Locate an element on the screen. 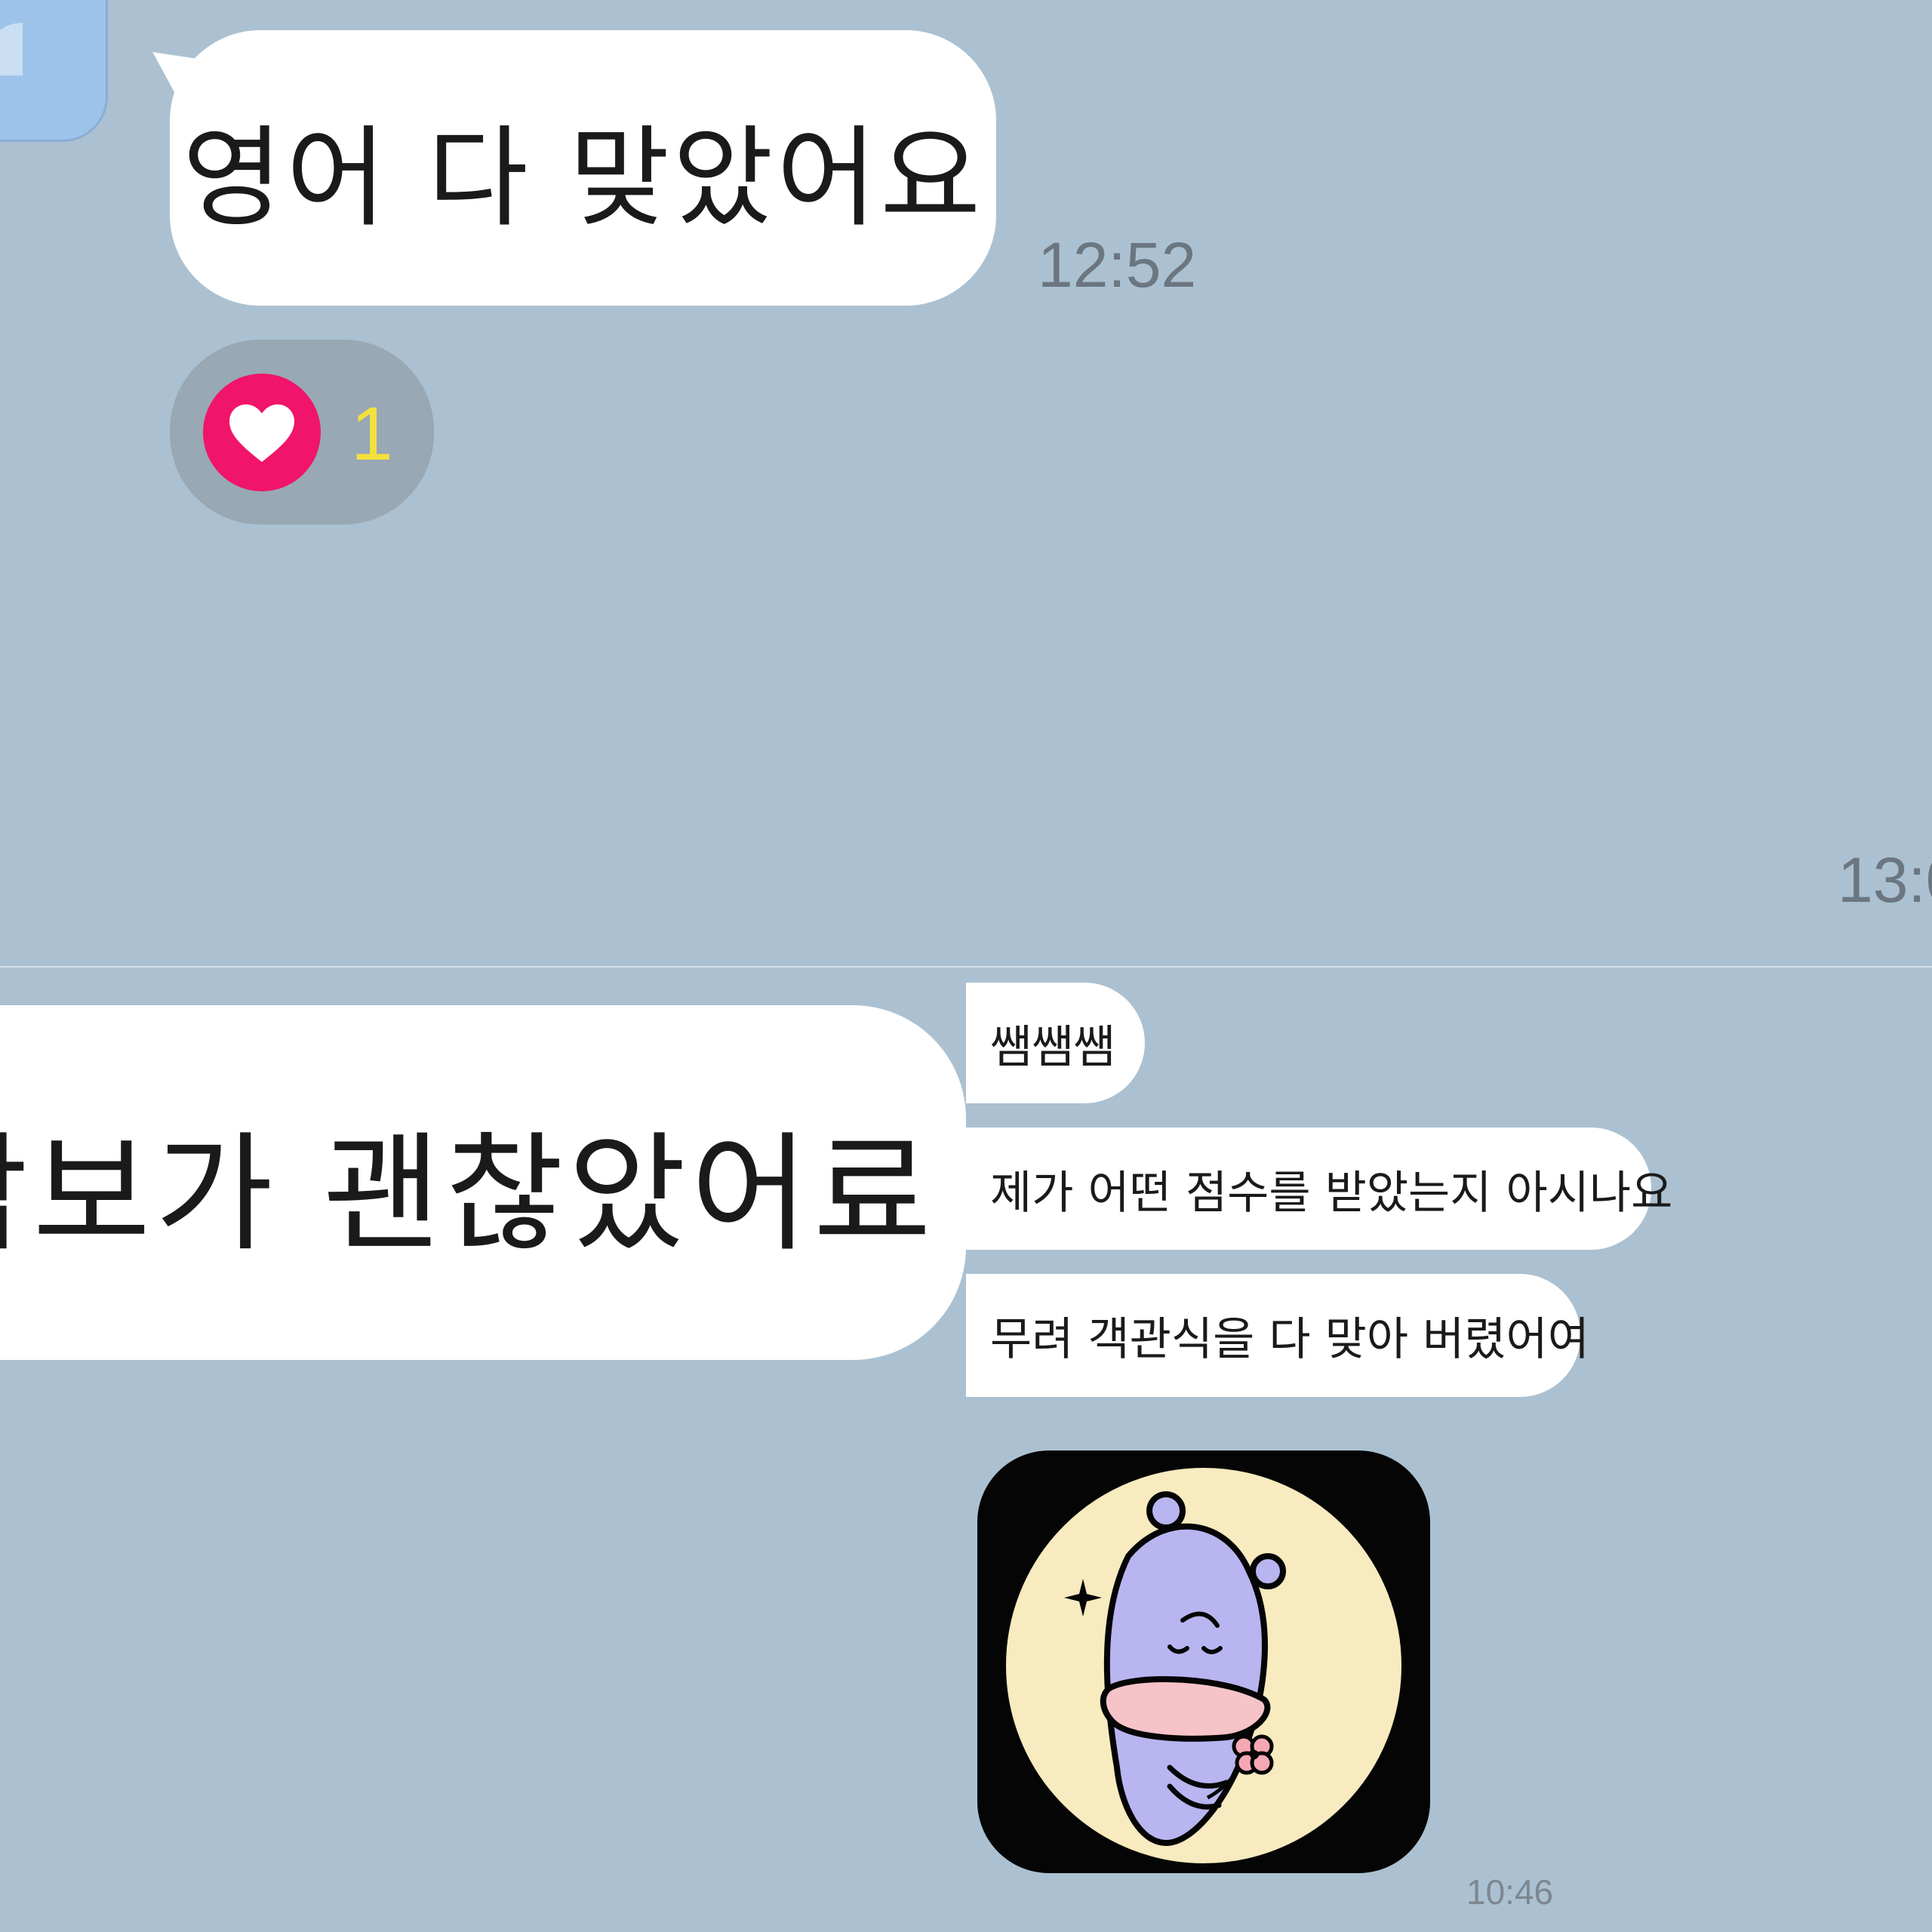 The width and height of the screenshot is (1932, 1932). hippo-moon-sticker-icon is located at coordinates (1203, 1665).